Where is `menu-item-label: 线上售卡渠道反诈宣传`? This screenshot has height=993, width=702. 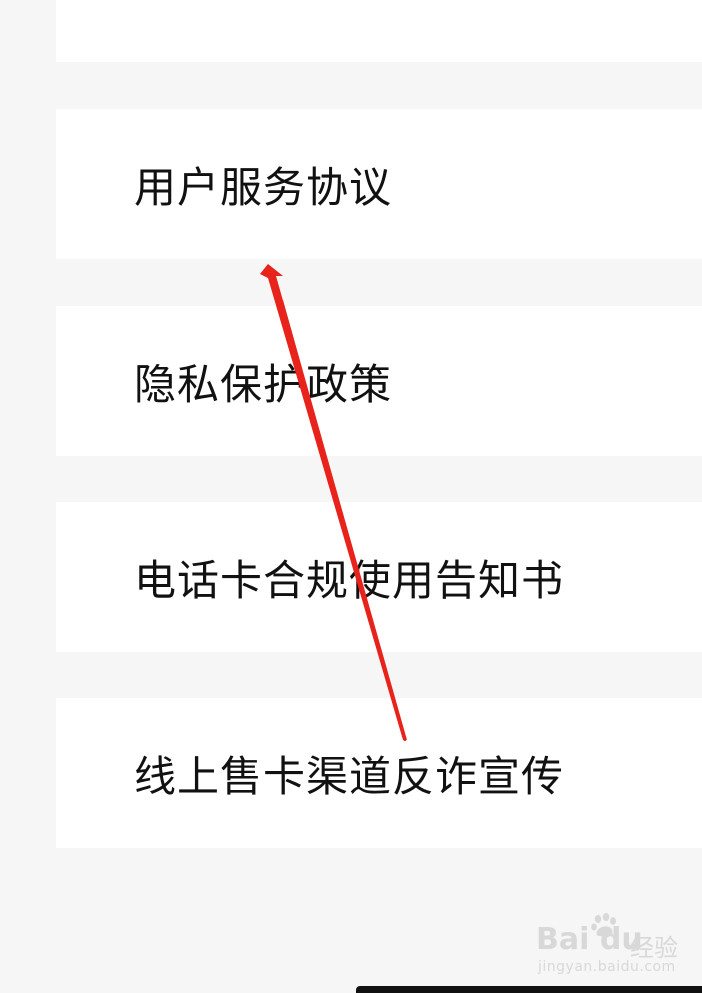 menu-item-label: 线上售卡渠道反诈宣传 is located at coordinates (349, 776).